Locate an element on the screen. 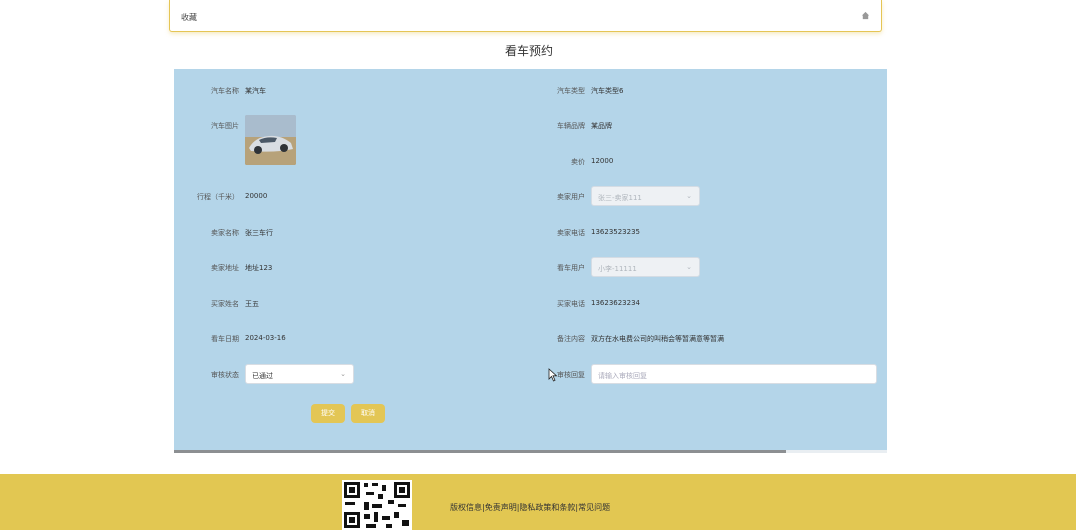  car-type-label: 汽车类型 is located at coordinates (571, 91).